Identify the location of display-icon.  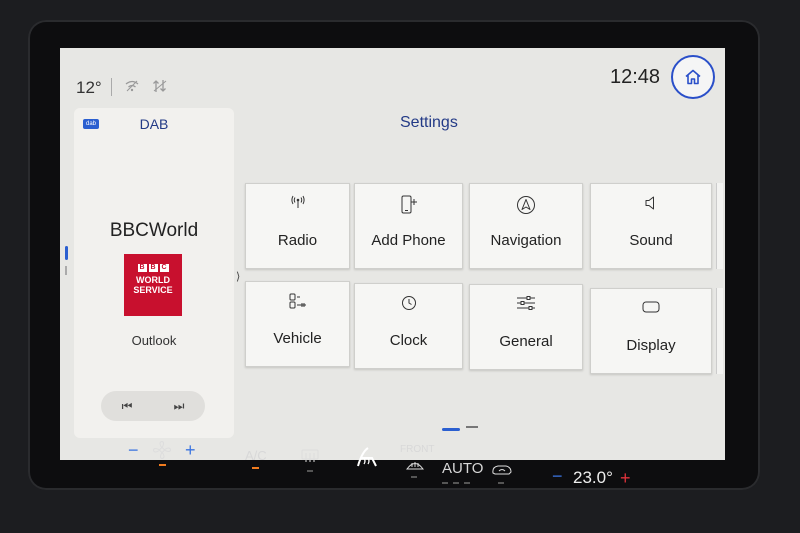
(651, 310).